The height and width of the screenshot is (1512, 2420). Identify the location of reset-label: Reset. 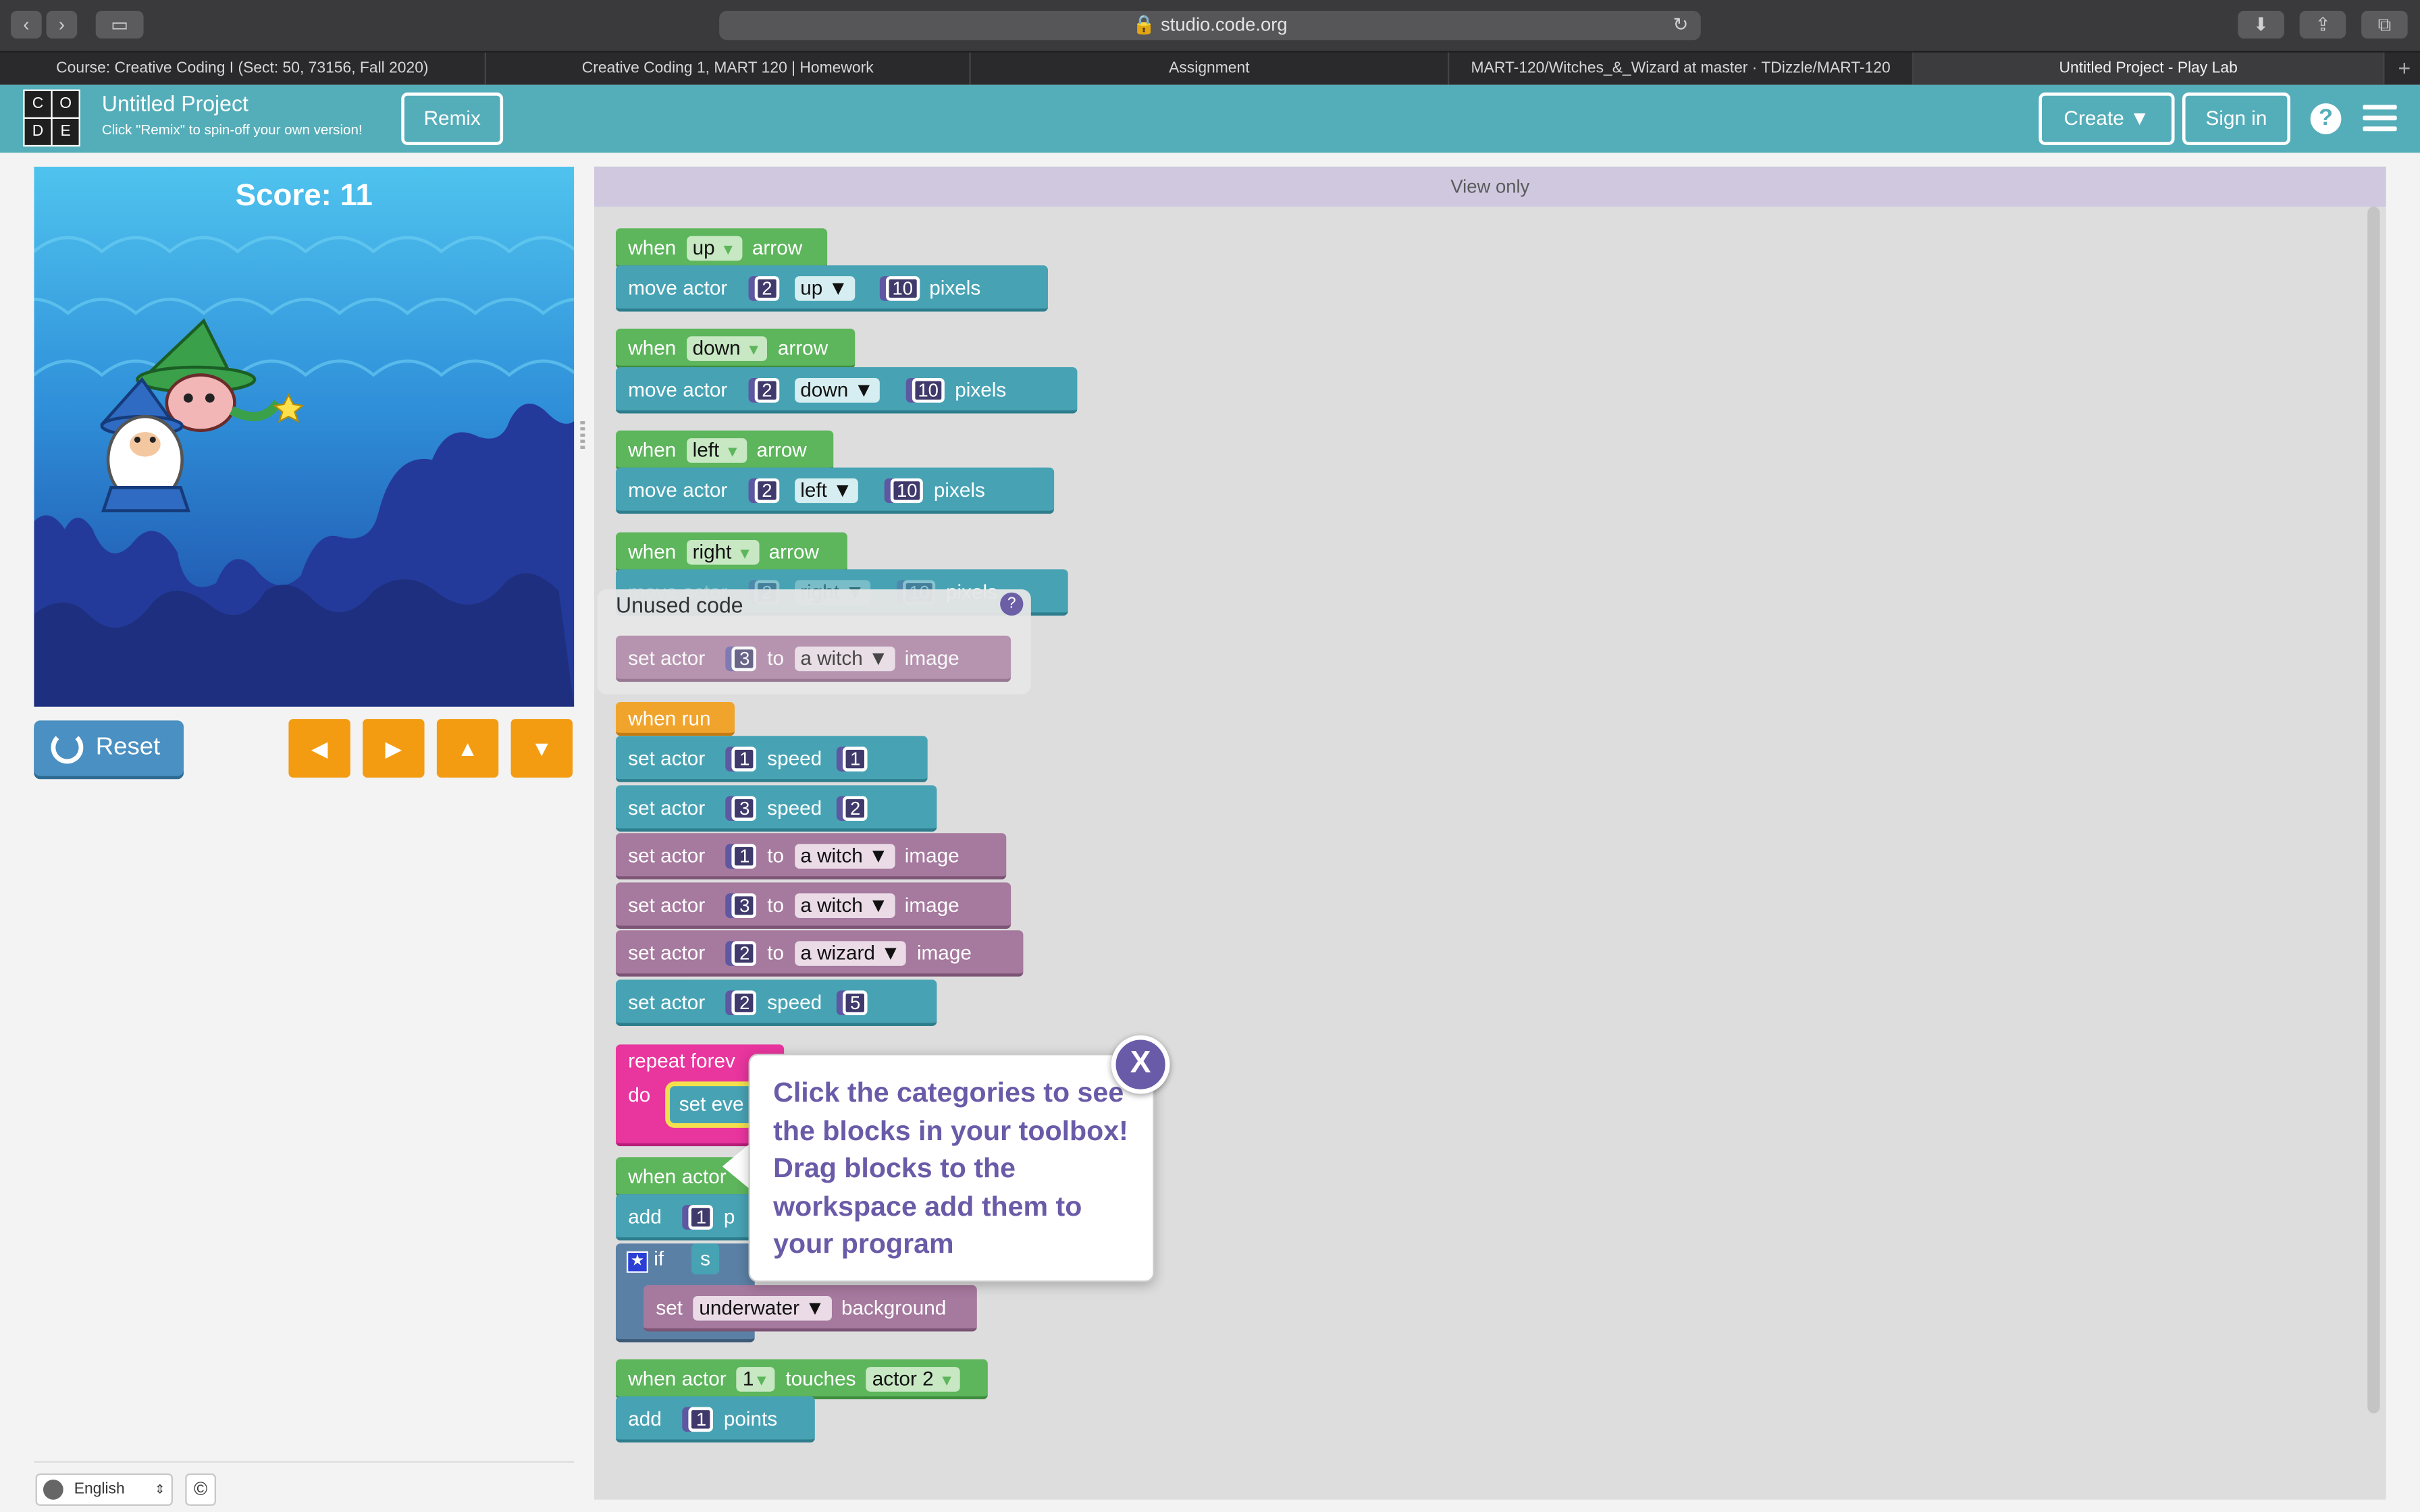
(128, 747).